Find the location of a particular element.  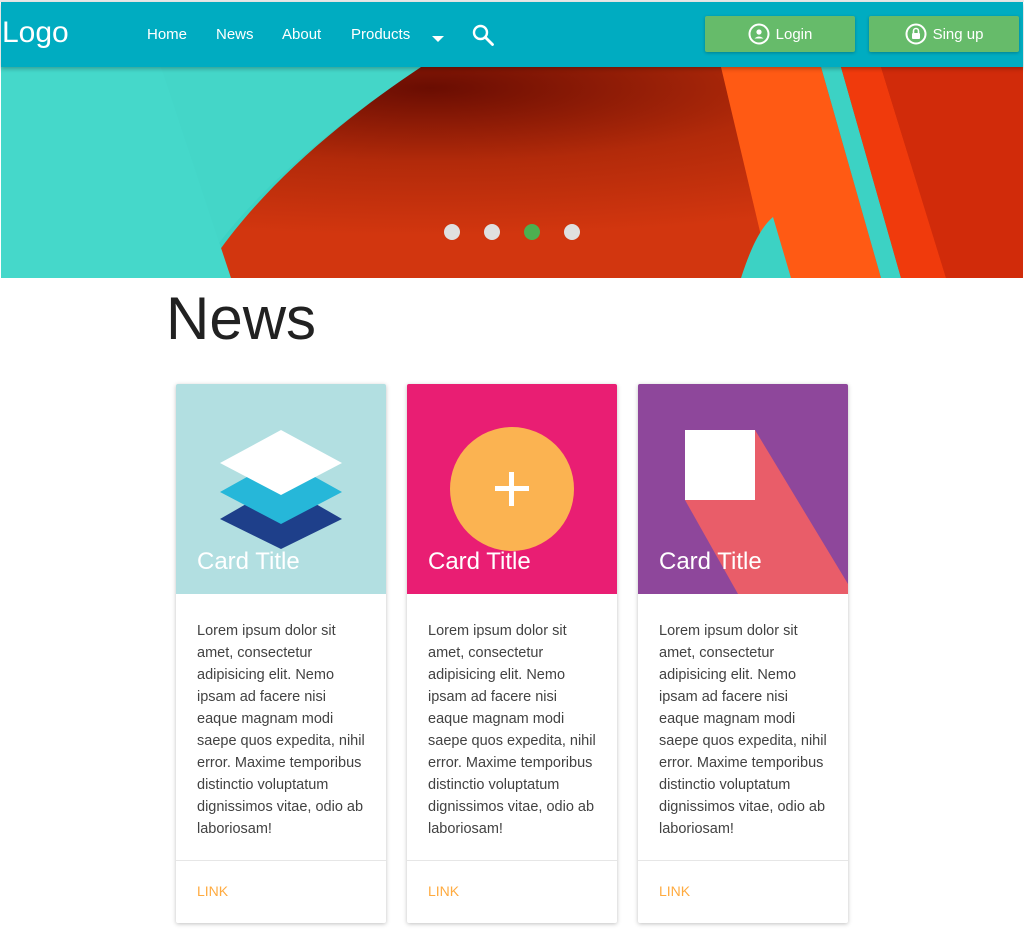

search-icon is located at coordinates (483, 37).